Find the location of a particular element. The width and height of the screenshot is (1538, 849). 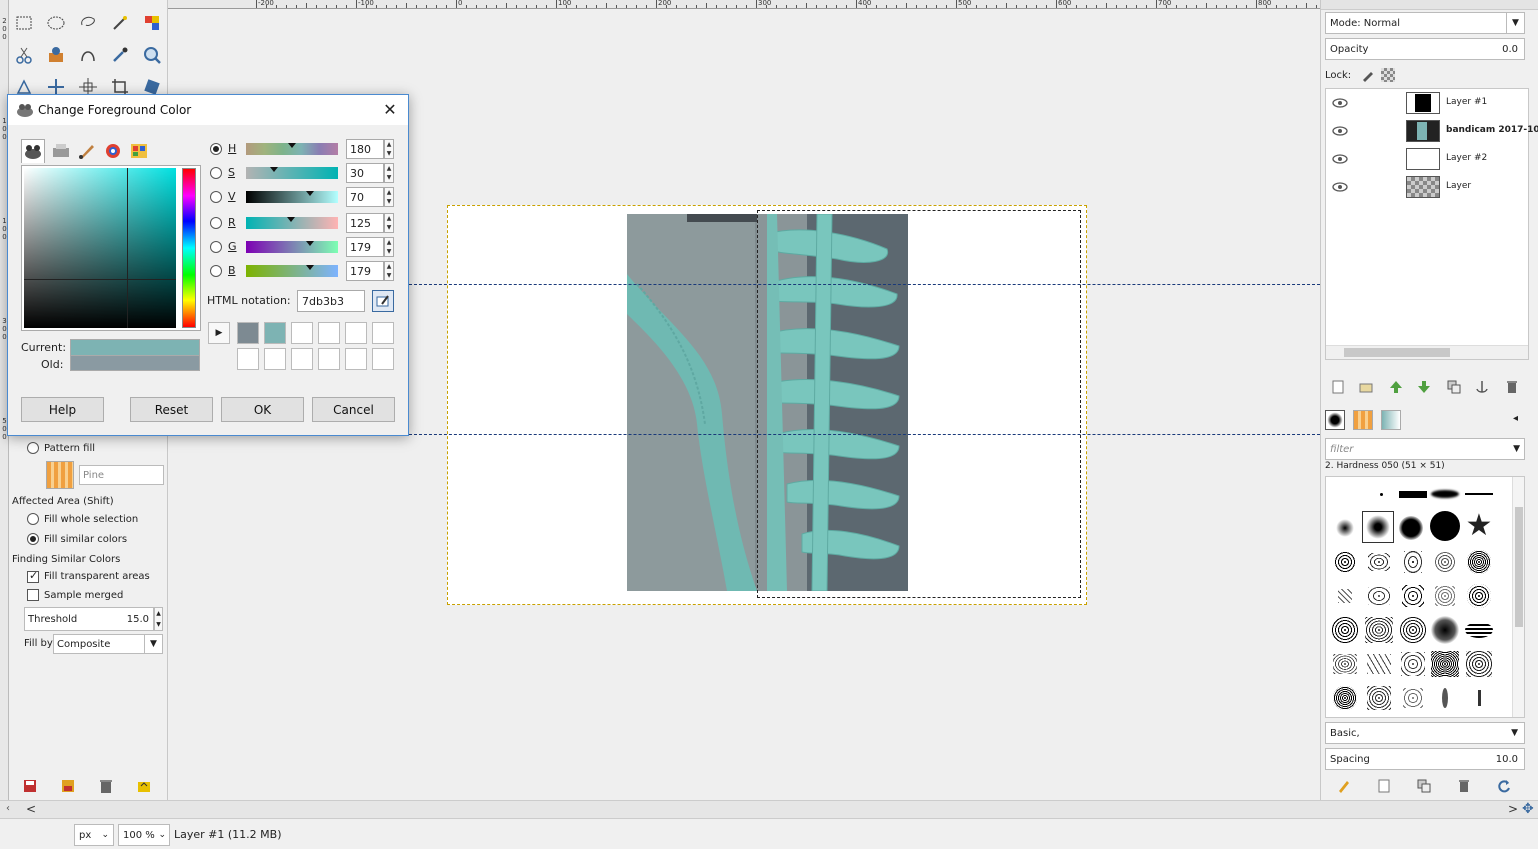

opacity-slider: Opacity 0.0 is located at coordinates (1425, 49).